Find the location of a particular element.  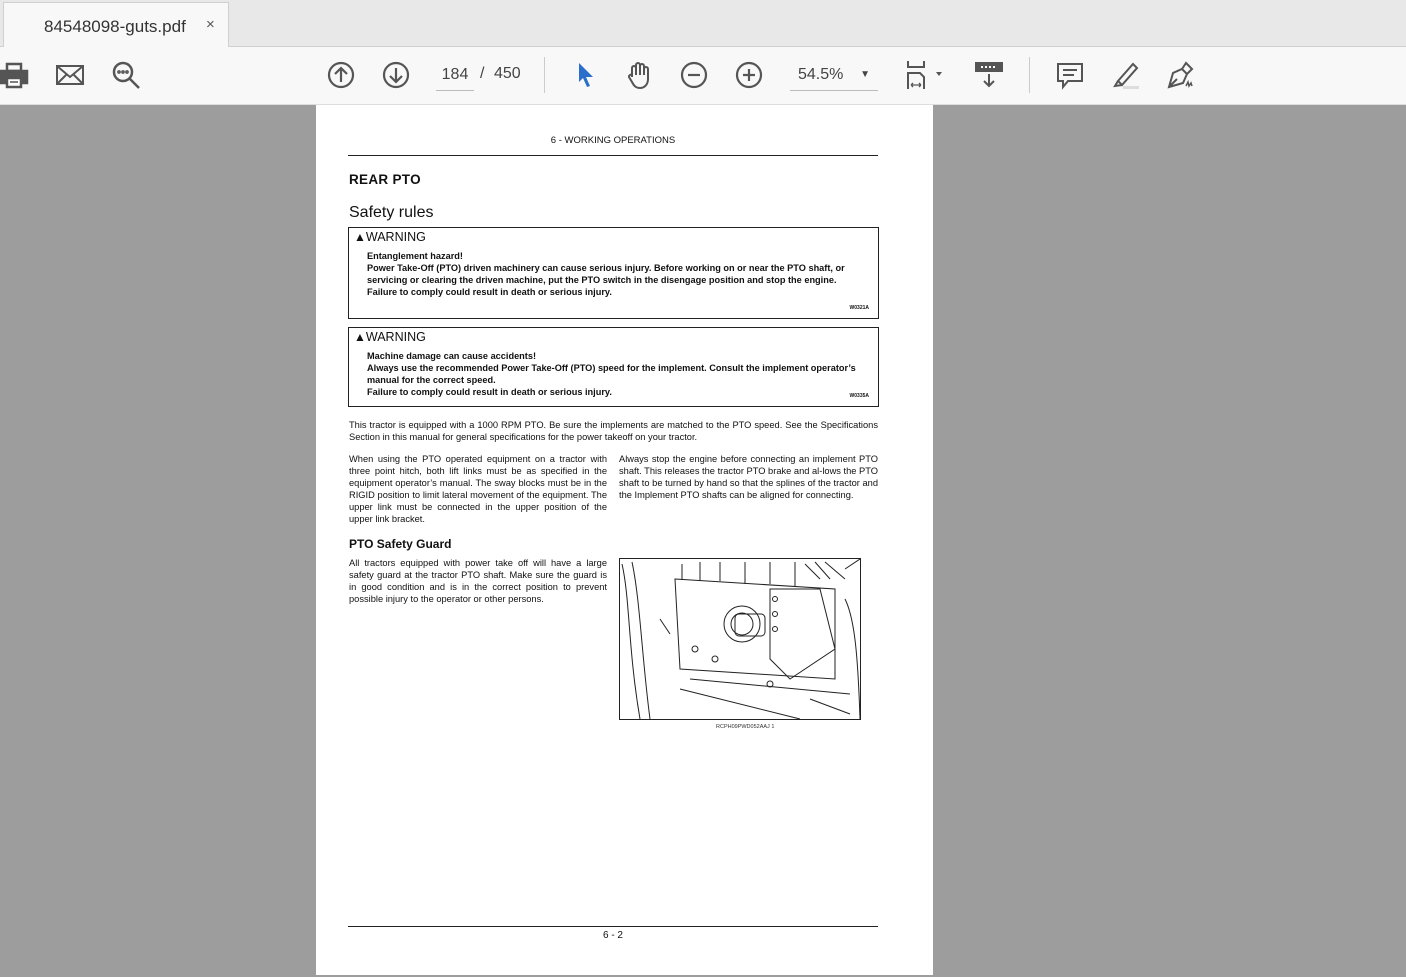

warning-code: W0321A is located at coordinates (859, 308).